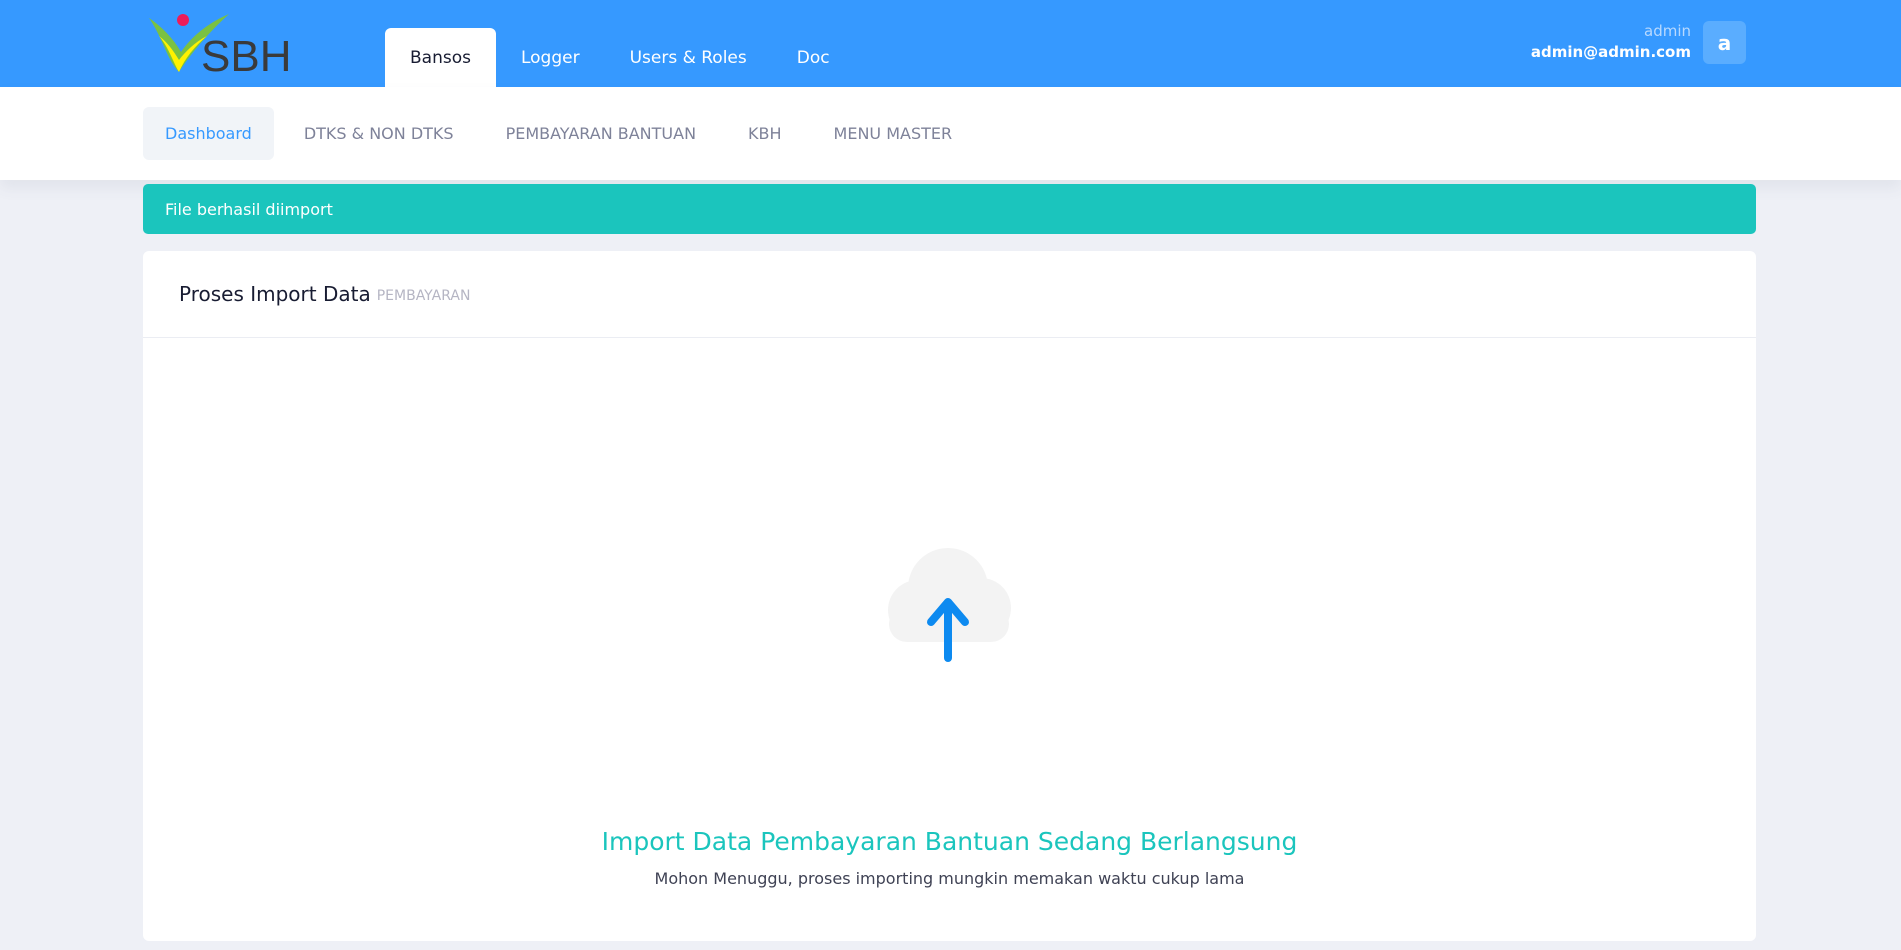 The image size is (1901, 950). Describe the element at coordinates (423, 296) in the screenshot. I see `card-subtitle: PEMBAYARAN` at that location.